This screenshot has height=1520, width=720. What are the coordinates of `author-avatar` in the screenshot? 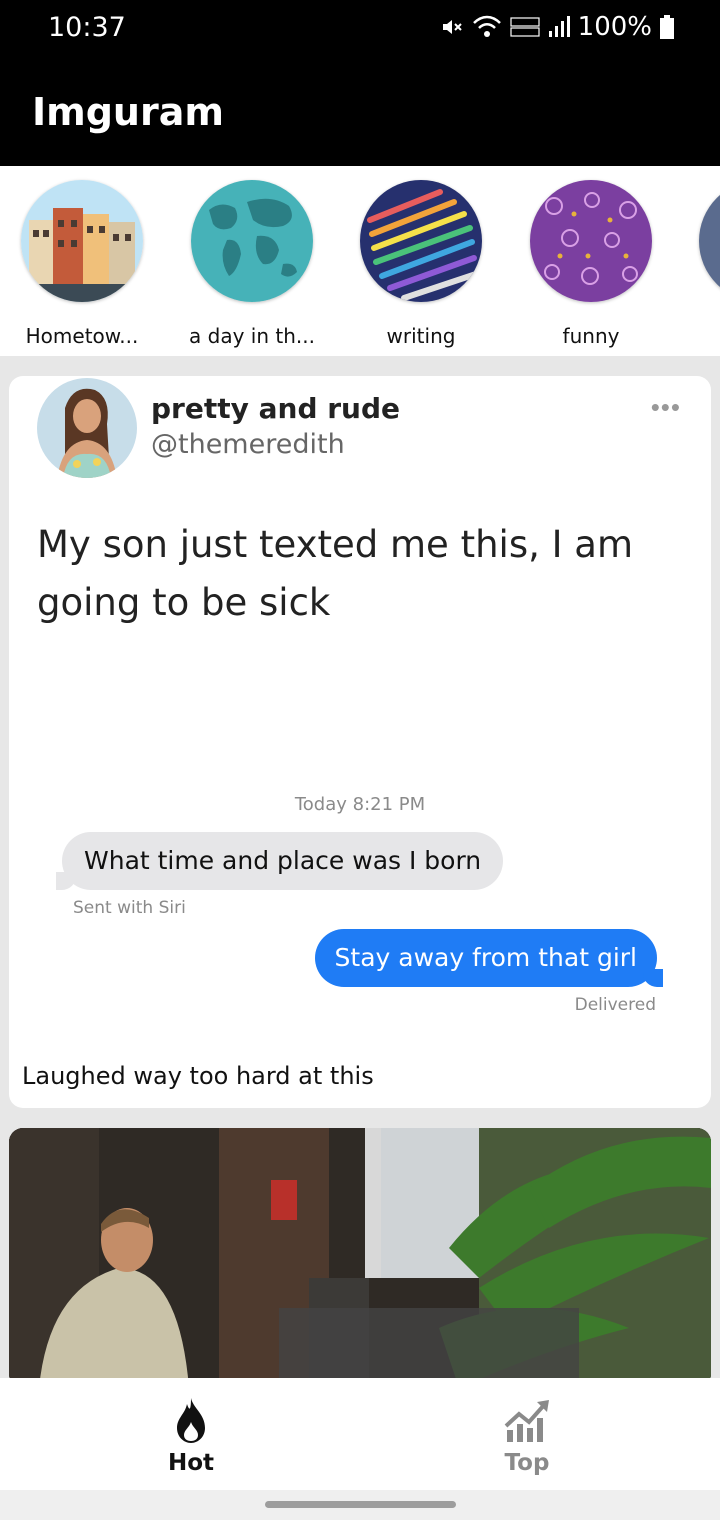 It's located at (87, 428).